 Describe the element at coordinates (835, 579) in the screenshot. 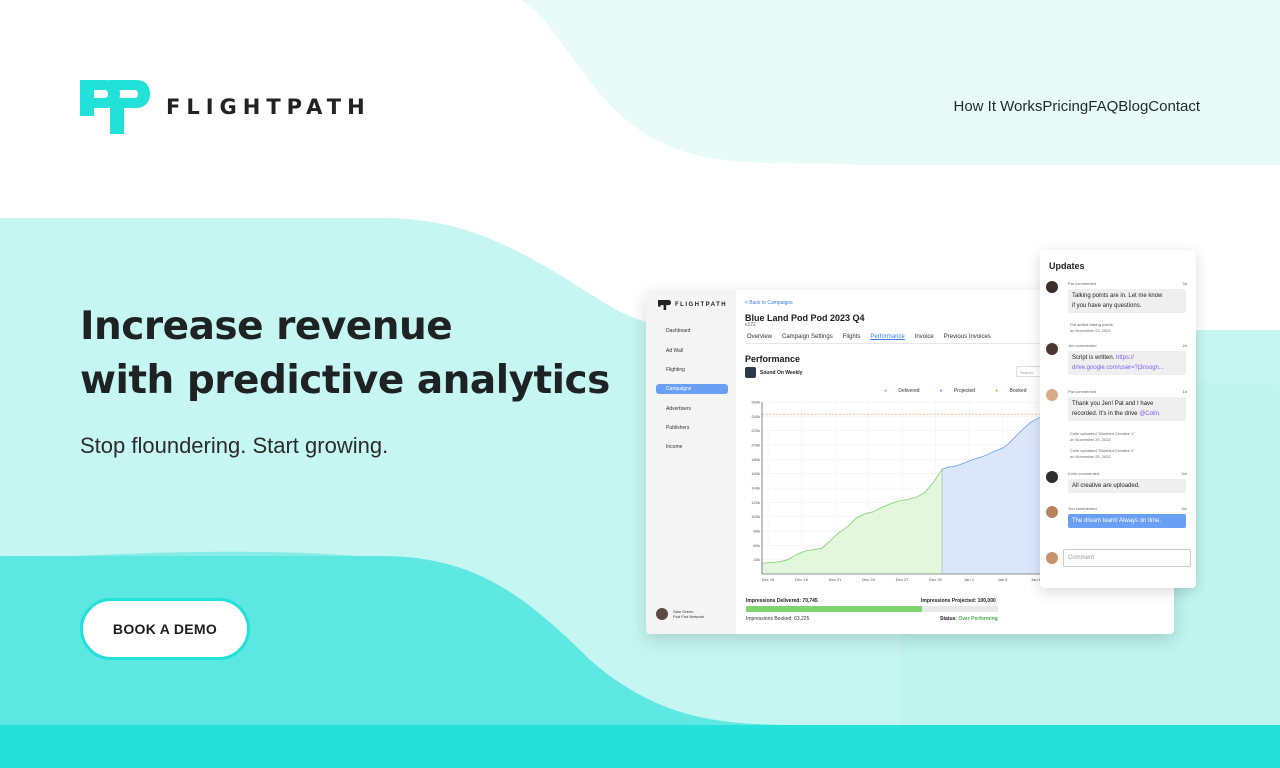

I see `x-tick-label: Dec 21` at that location.